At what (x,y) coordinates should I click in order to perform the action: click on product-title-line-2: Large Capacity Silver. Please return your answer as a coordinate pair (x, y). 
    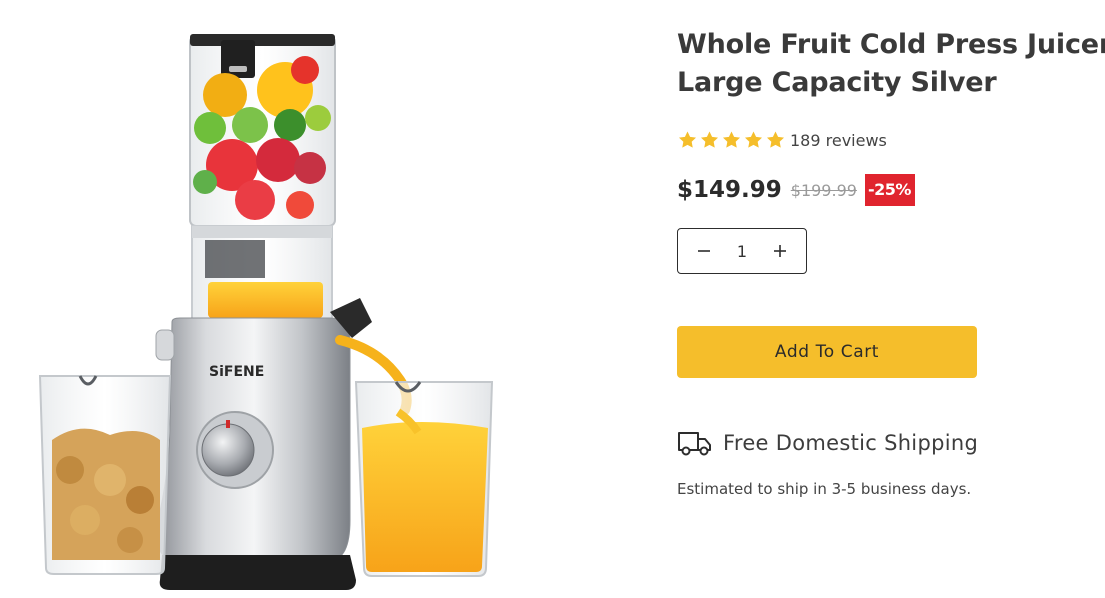
    Looking at the image, I should click on (837, 82).